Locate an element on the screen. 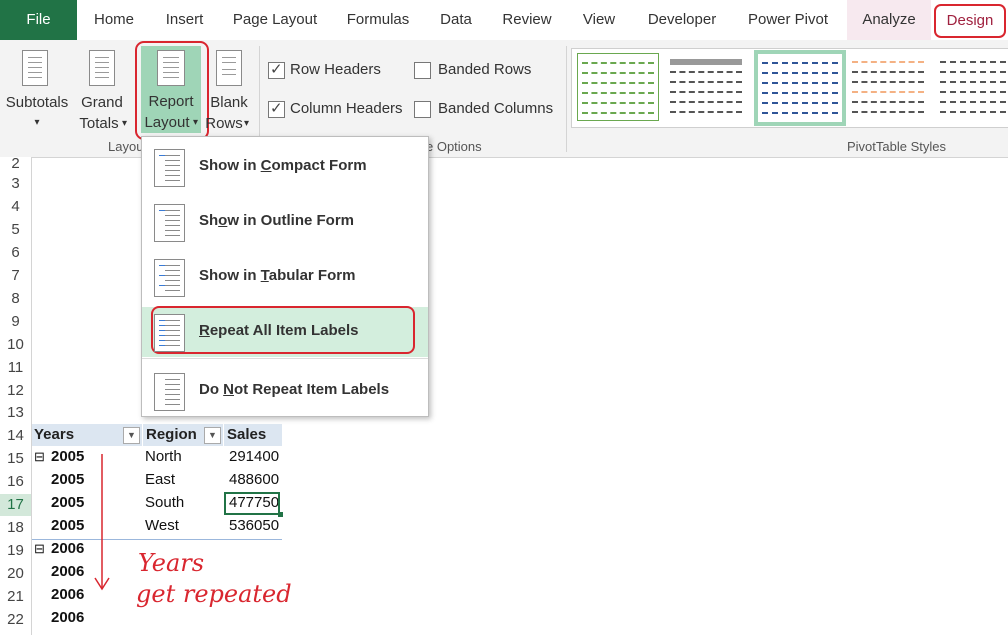 This screenshot has height=635, width=1008. subtotals-icon is located at coordinates (35, 68).